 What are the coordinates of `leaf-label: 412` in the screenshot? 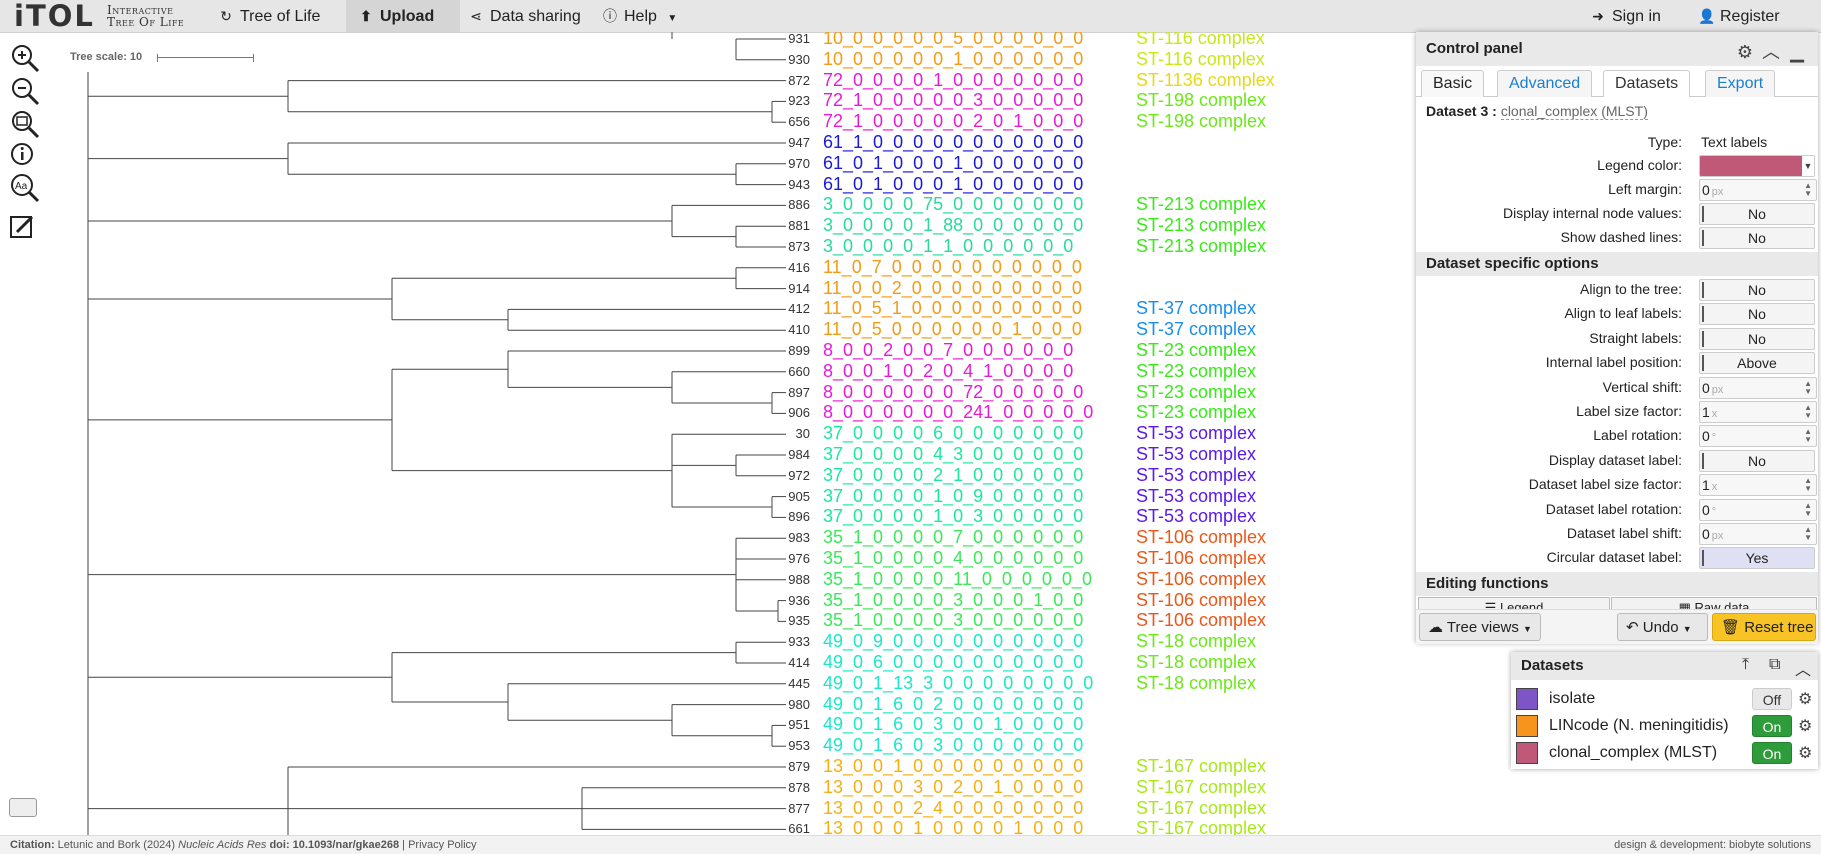 It's located at (790, 308).